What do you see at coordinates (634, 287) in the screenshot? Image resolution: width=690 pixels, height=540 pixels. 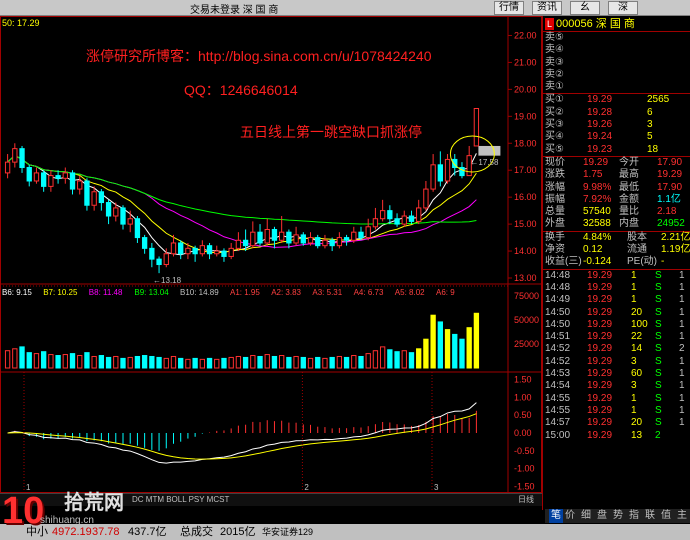 I see `tick-vol: 1` at bounding box center [634, 287].